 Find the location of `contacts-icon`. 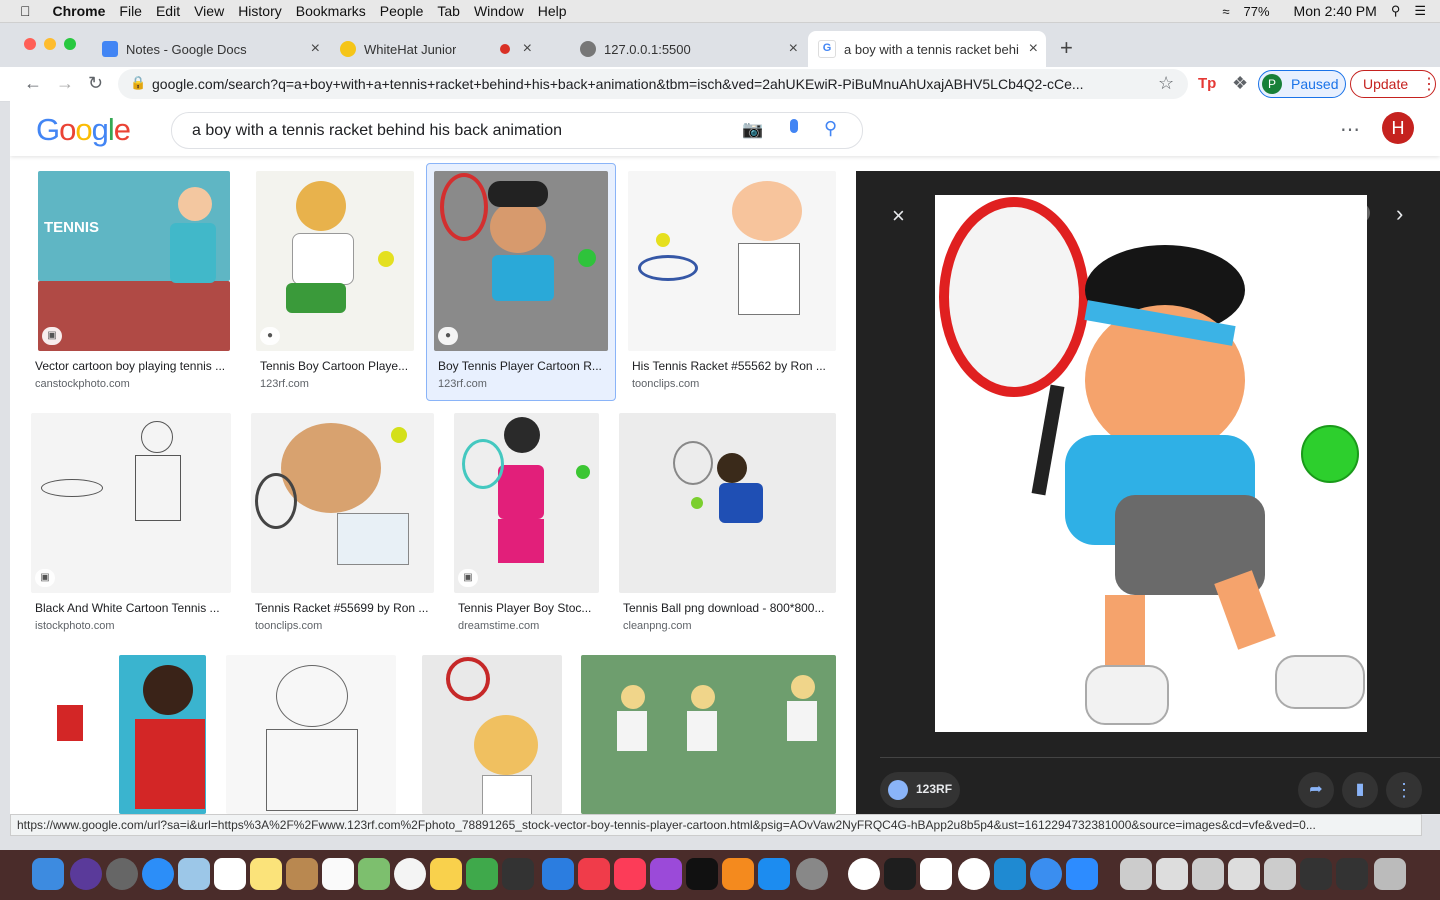

contacts-icon is located at coordinates (302, 874).